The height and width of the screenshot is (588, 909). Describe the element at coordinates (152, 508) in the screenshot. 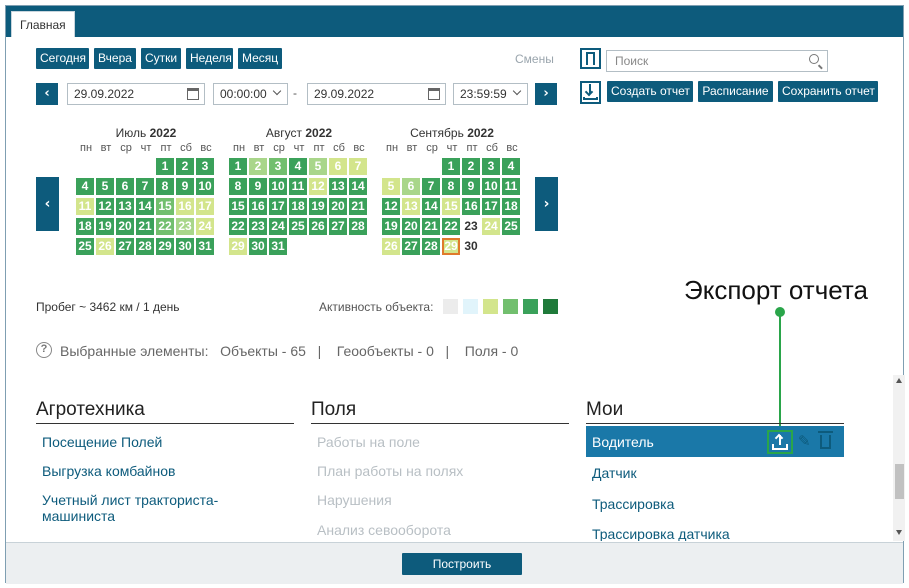

I see `report-link: Учетный лист тракториста-машиниста` at that location.